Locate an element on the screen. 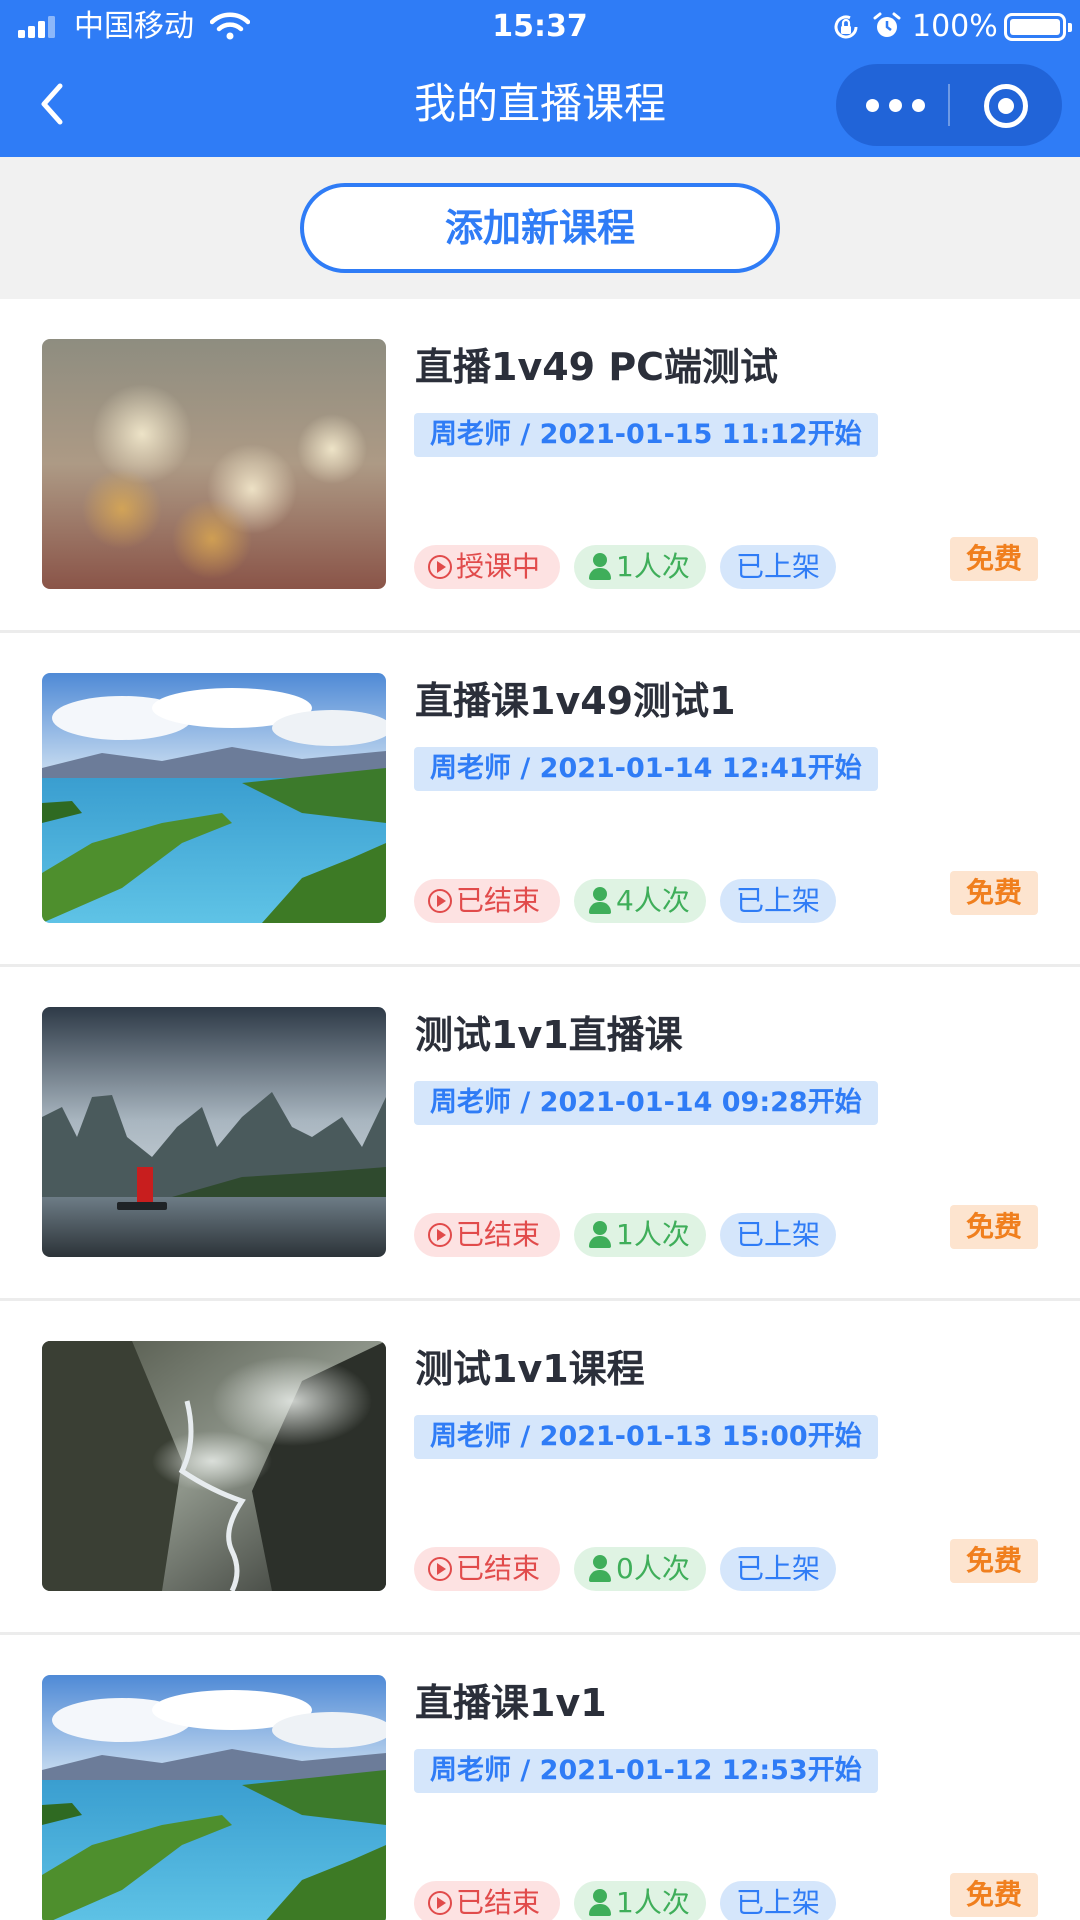 The width and height of the screenshot is (1080, 1920). capsule-divider is located at coordinates (949, 105).